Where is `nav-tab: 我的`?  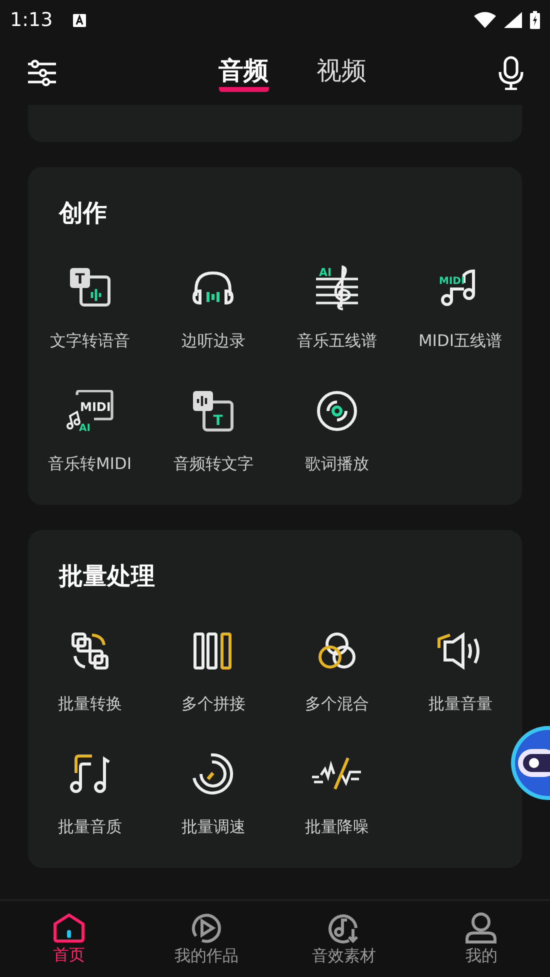 nav-tab: 我的 is located at coordinates (481, 939).